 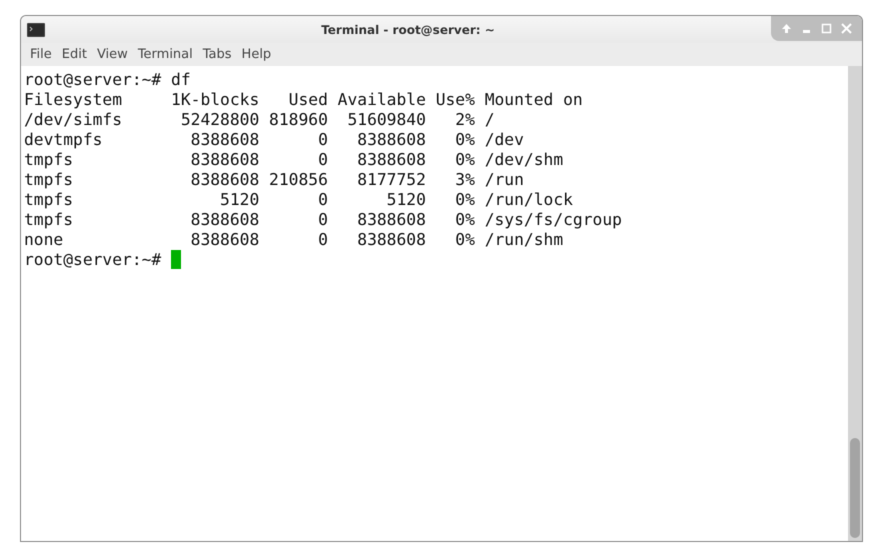 I want to click on terminal-line: none 8388608 0 8388608 0% /run/shm, so click(x=294, y=240).